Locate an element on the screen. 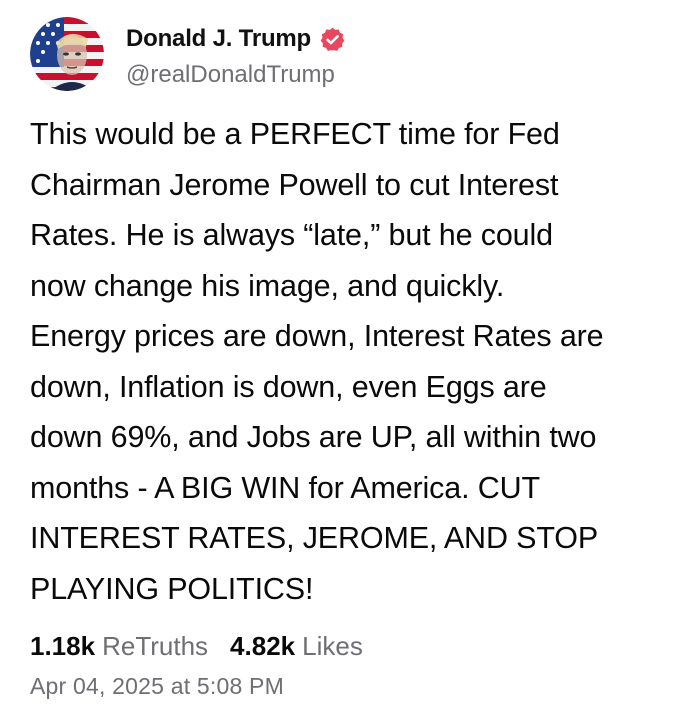  post-timestamp: Apr 04, 2025 at 5:08 PM is located at coordinates (157, 686).